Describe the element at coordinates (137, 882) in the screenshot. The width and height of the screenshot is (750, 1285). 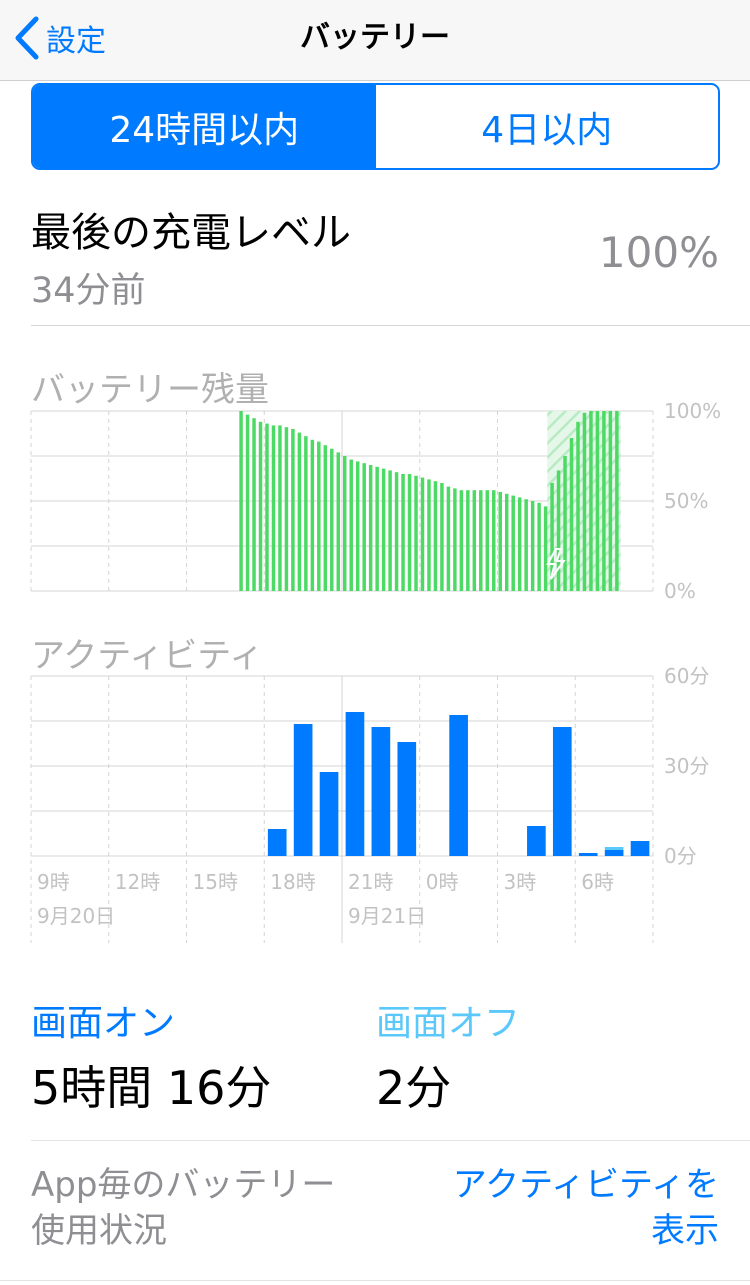
I see `x-tick-label: 12時` at that location.